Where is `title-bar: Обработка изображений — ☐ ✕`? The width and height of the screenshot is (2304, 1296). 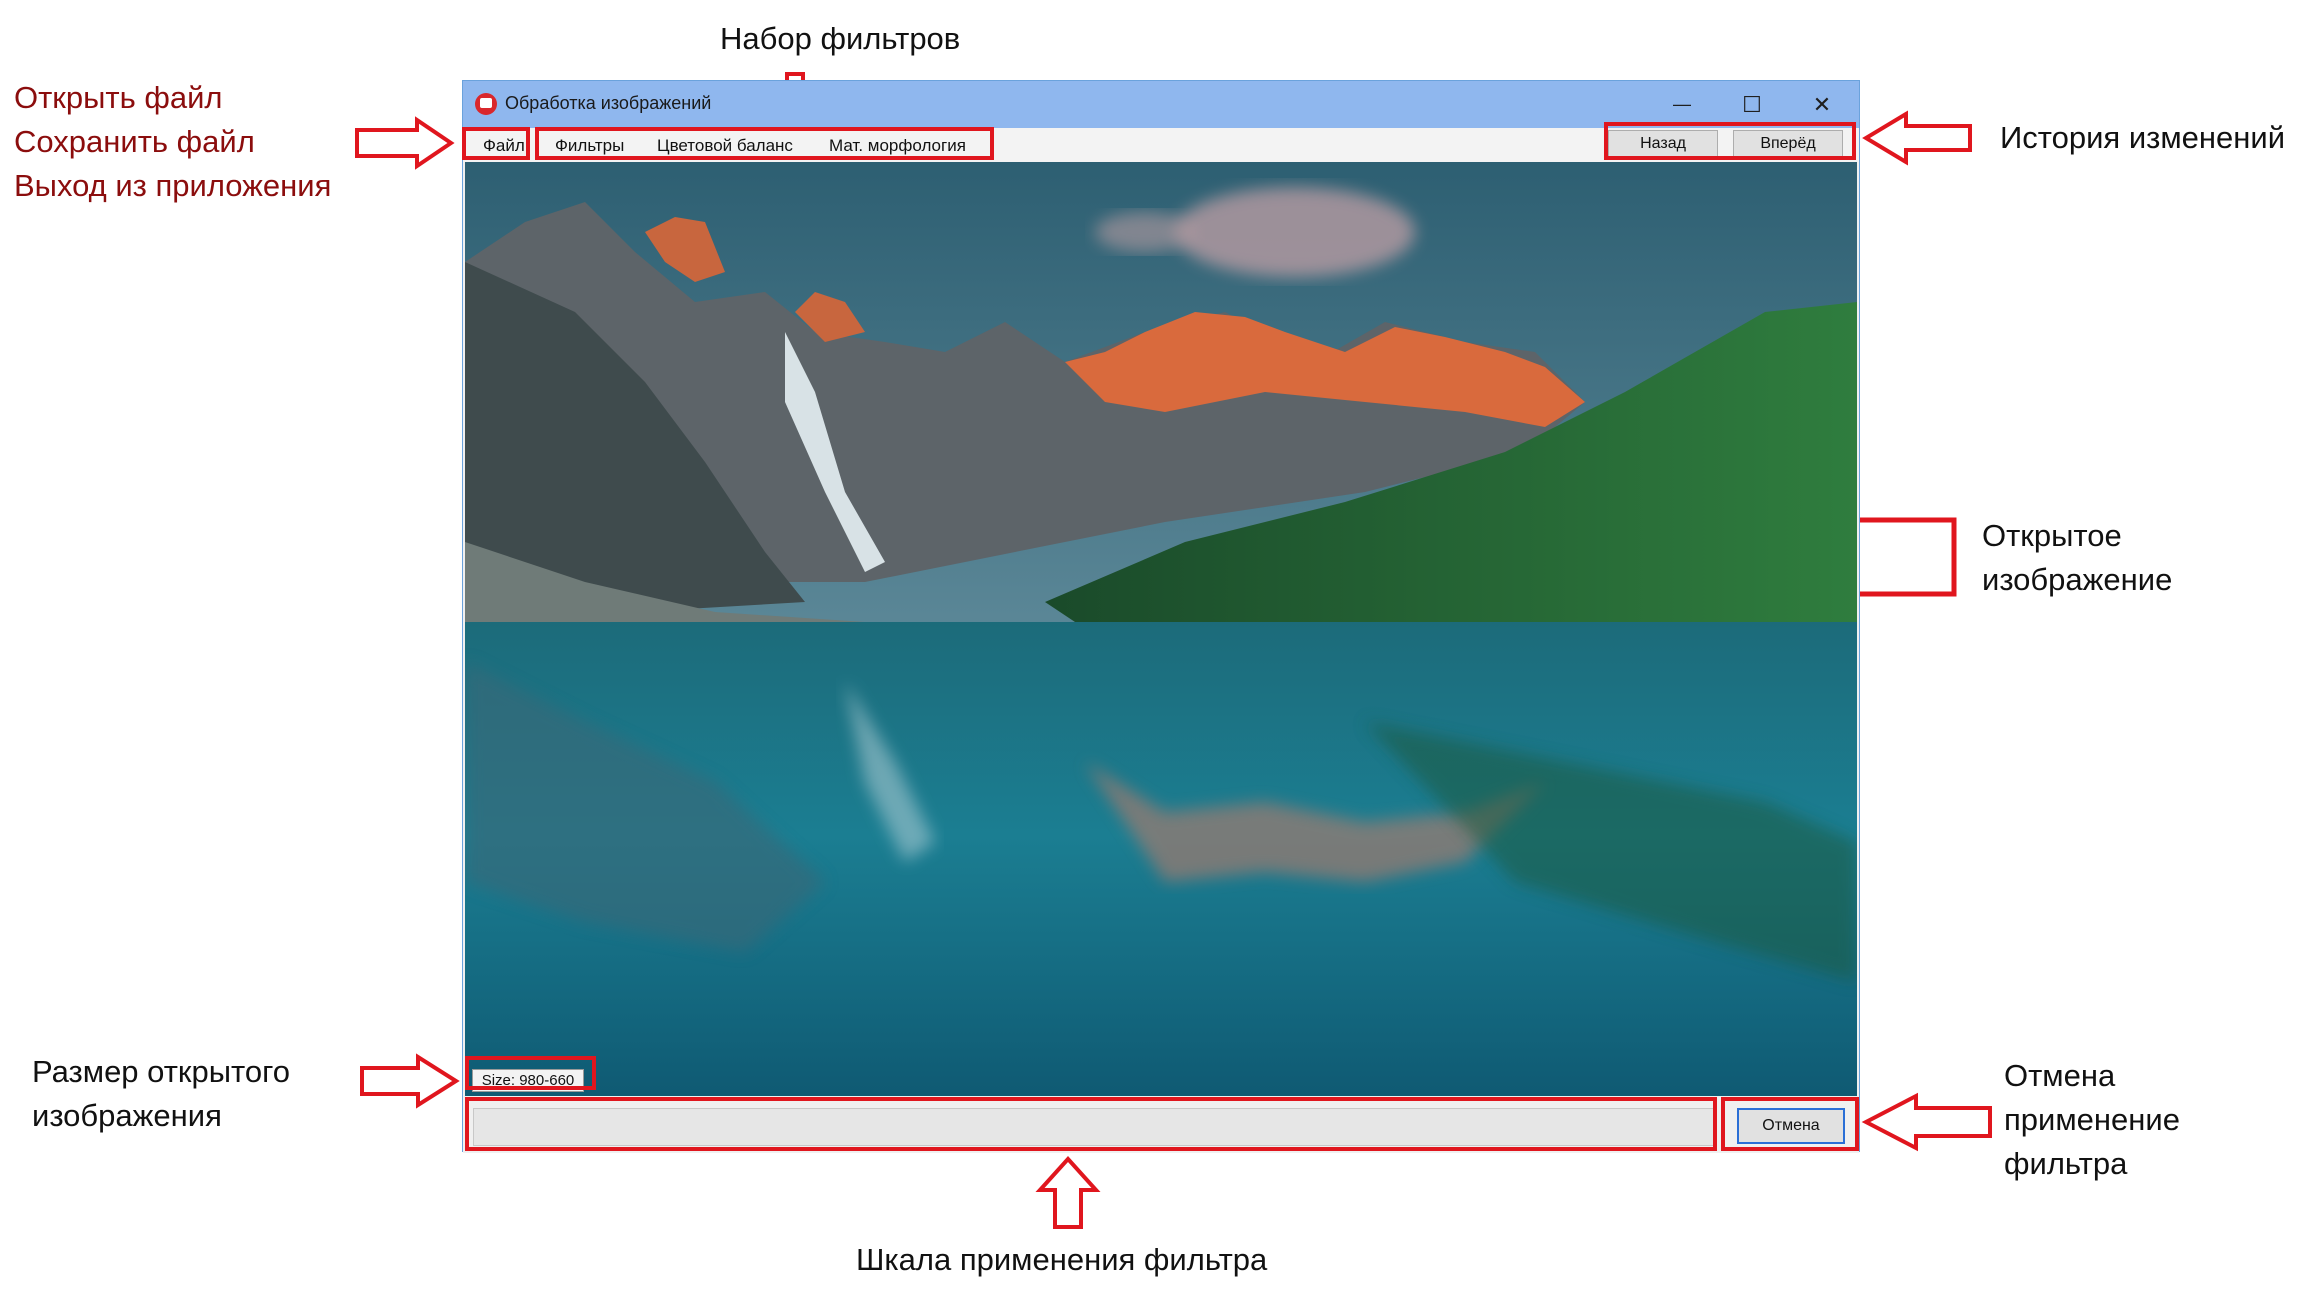
title-bar: Обработка изображений — ☐ ✕ is located at coordinates (1161, 104).